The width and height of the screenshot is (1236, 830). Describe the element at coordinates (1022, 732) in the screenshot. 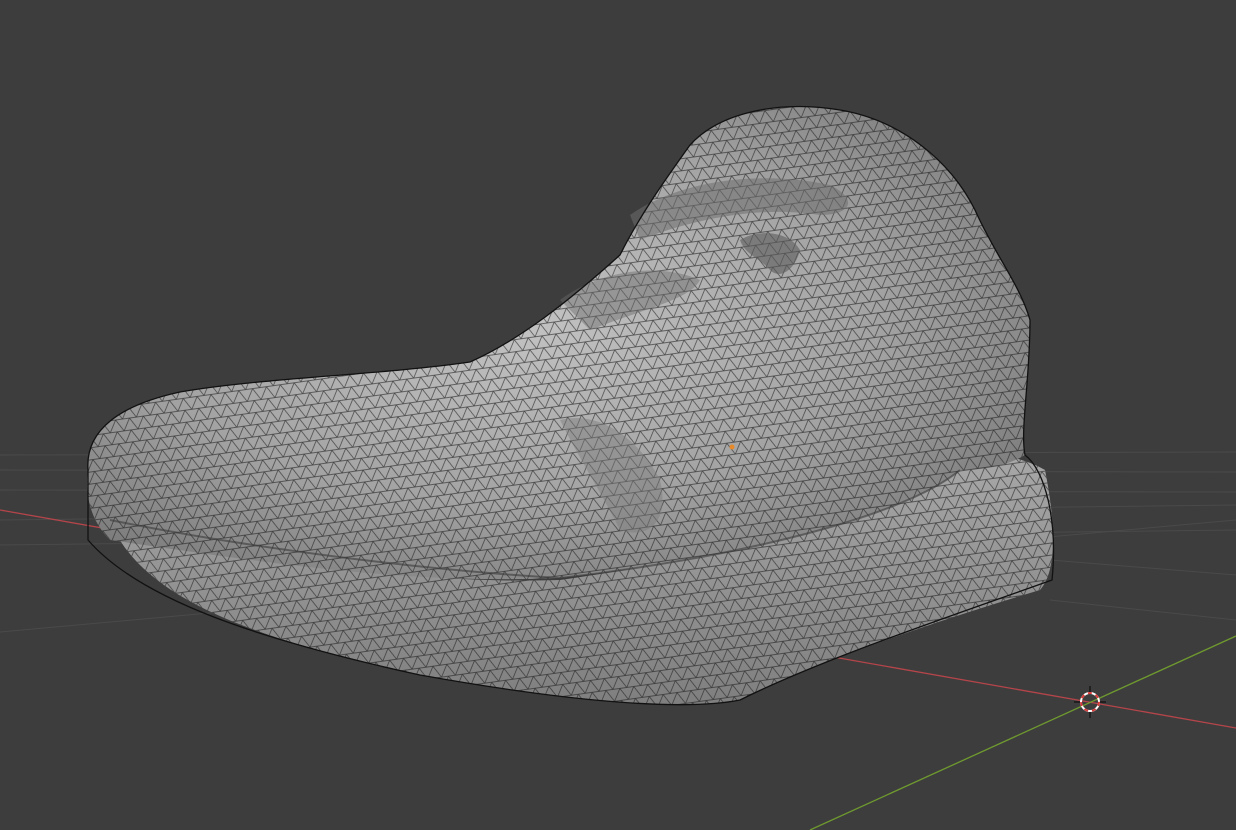

I see `y-axis-line` at that location.